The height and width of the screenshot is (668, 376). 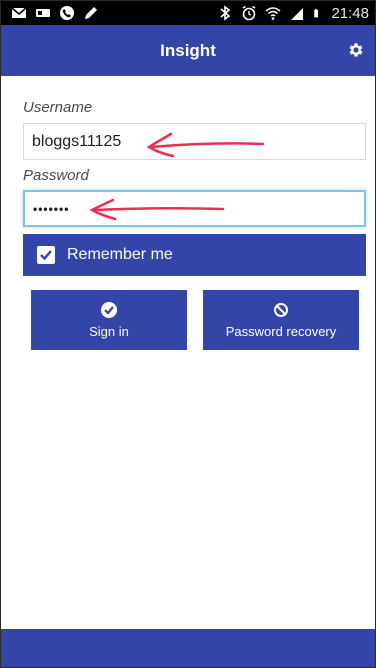 I want to click on password-label: Password, so click(x=56, y=175).